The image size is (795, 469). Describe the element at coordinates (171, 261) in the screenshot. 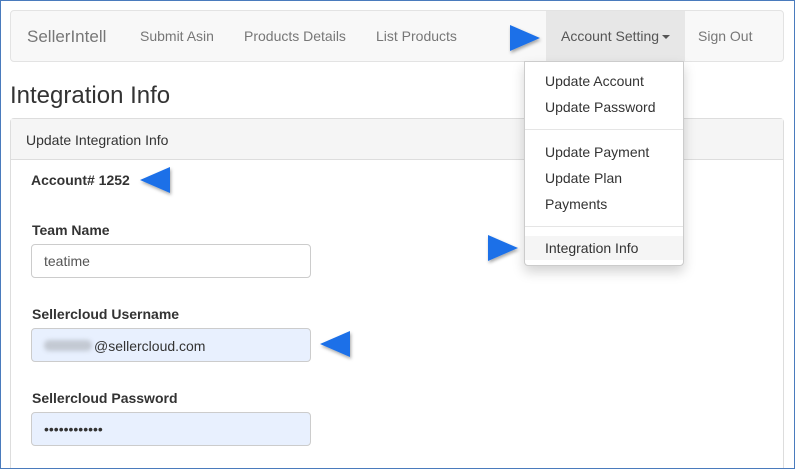

I see `team-name-input` at that location.